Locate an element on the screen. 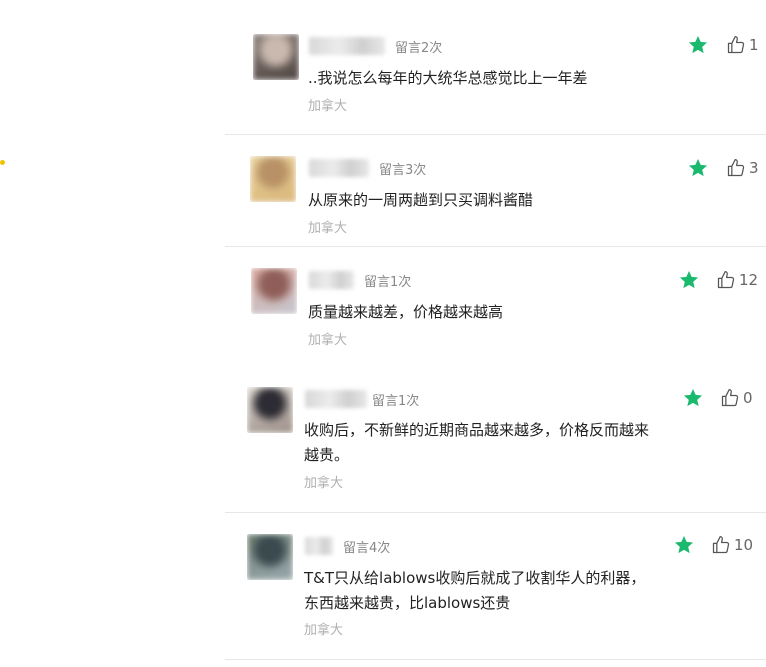 The width and height of the screenshot is (766, 667). comment-text: ..我说怎么每年的大统华总感觉比上一年差 is located at coordinates (448, 78).